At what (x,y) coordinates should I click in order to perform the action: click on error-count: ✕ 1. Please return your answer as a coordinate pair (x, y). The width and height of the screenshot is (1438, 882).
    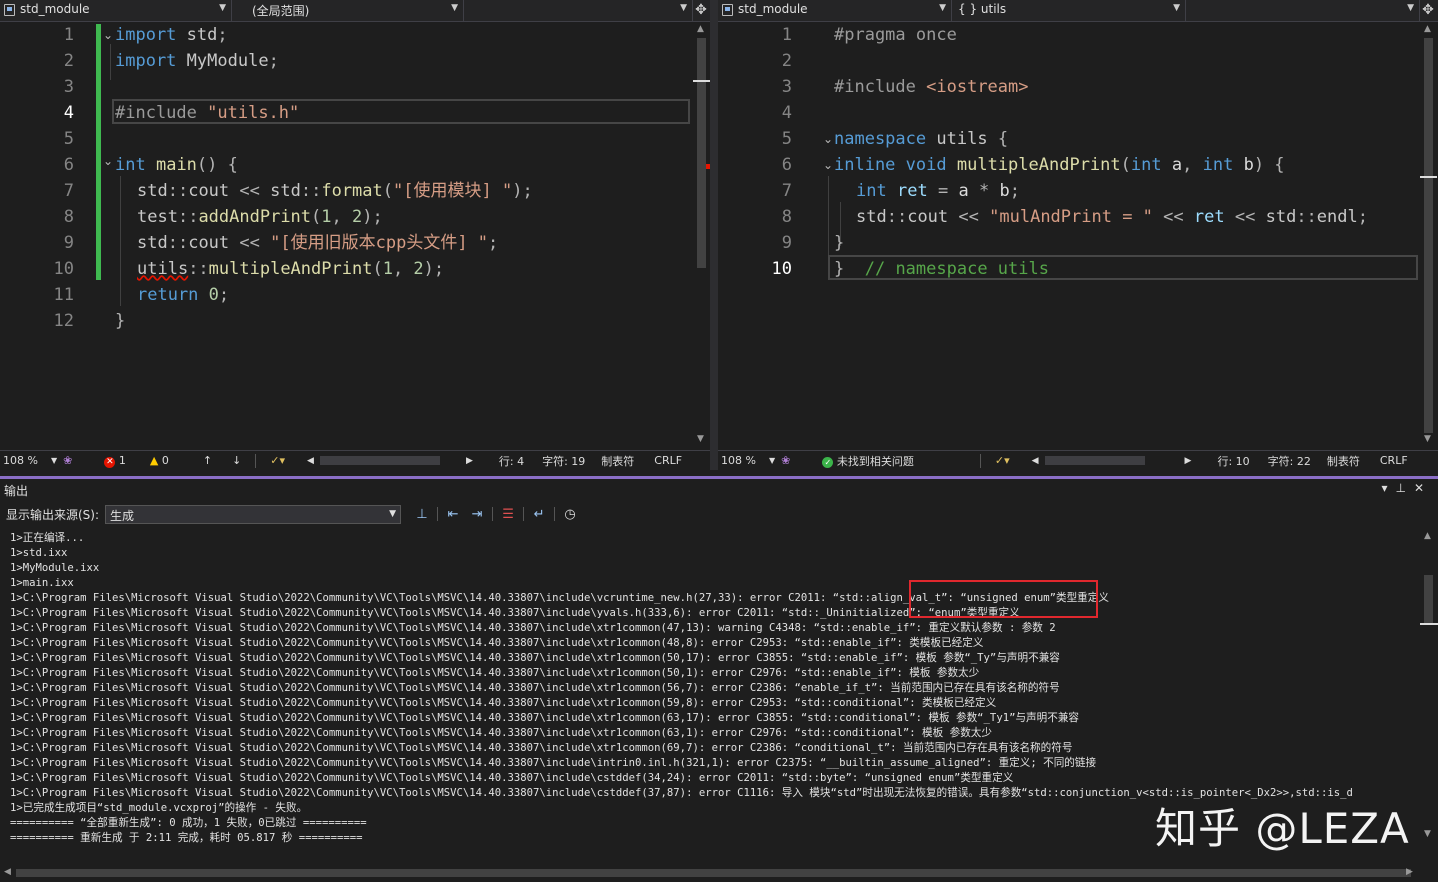
    Looking at the image, I should click on (115, 461).